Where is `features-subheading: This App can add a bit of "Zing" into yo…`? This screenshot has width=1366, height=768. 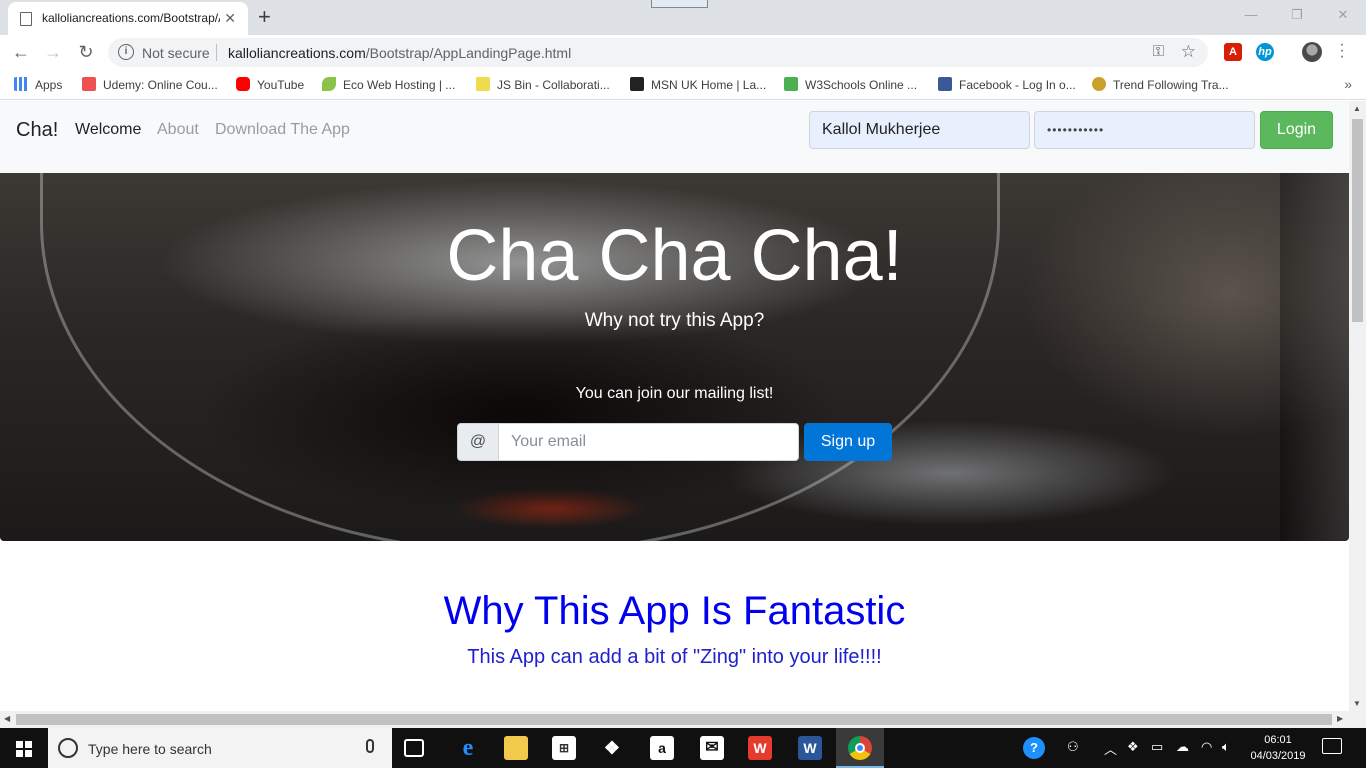 features-subheading: This App can add a bit of "Zing" into yo… is located at coordinates (674, 657).